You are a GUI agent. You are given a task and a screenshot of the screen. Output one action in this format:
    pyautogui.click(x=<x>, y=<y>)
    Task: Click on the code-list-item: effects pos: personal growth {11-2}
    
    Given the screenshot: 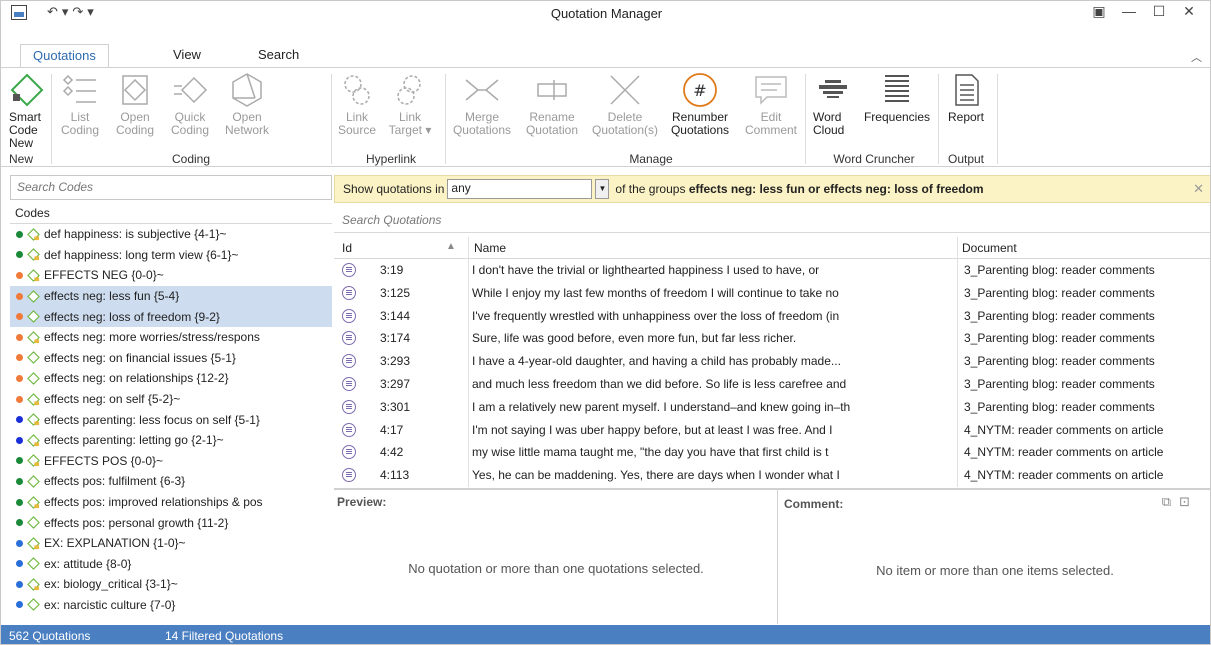 What is the action you would take?
    pyautogui.click(x=171, y=522)
    